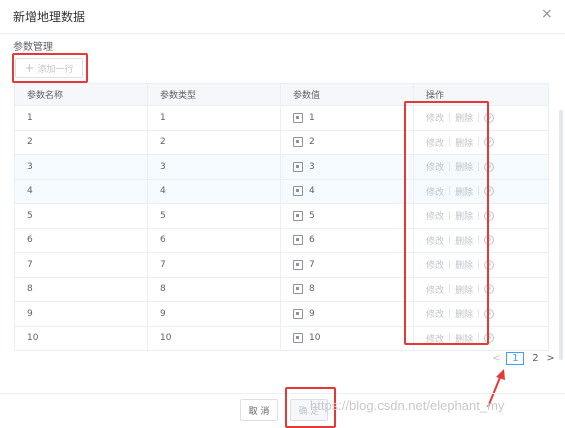  I want to click on cell-value-text: 2, so click(312, 142).